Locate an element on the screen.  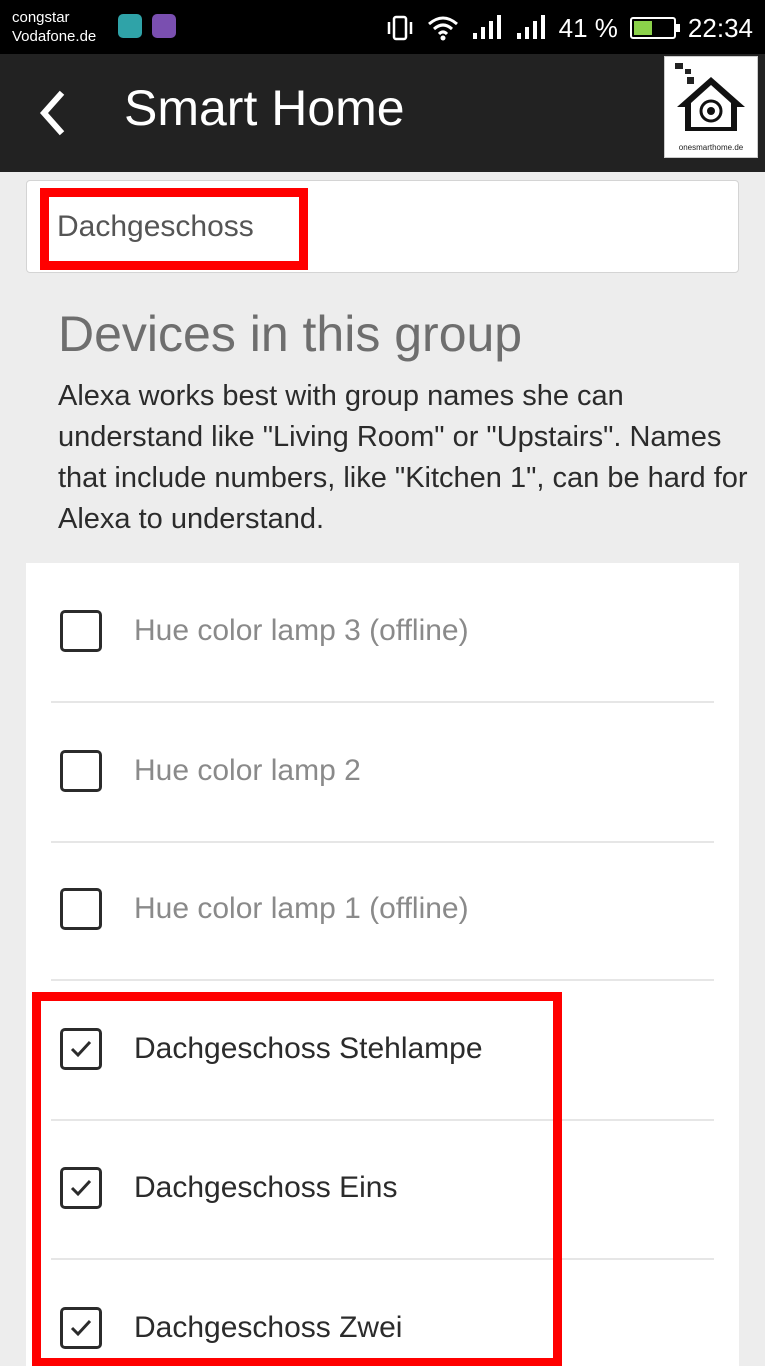
device-label: Hue color lamp 3 (offline) is located at coordinates (301, 630).